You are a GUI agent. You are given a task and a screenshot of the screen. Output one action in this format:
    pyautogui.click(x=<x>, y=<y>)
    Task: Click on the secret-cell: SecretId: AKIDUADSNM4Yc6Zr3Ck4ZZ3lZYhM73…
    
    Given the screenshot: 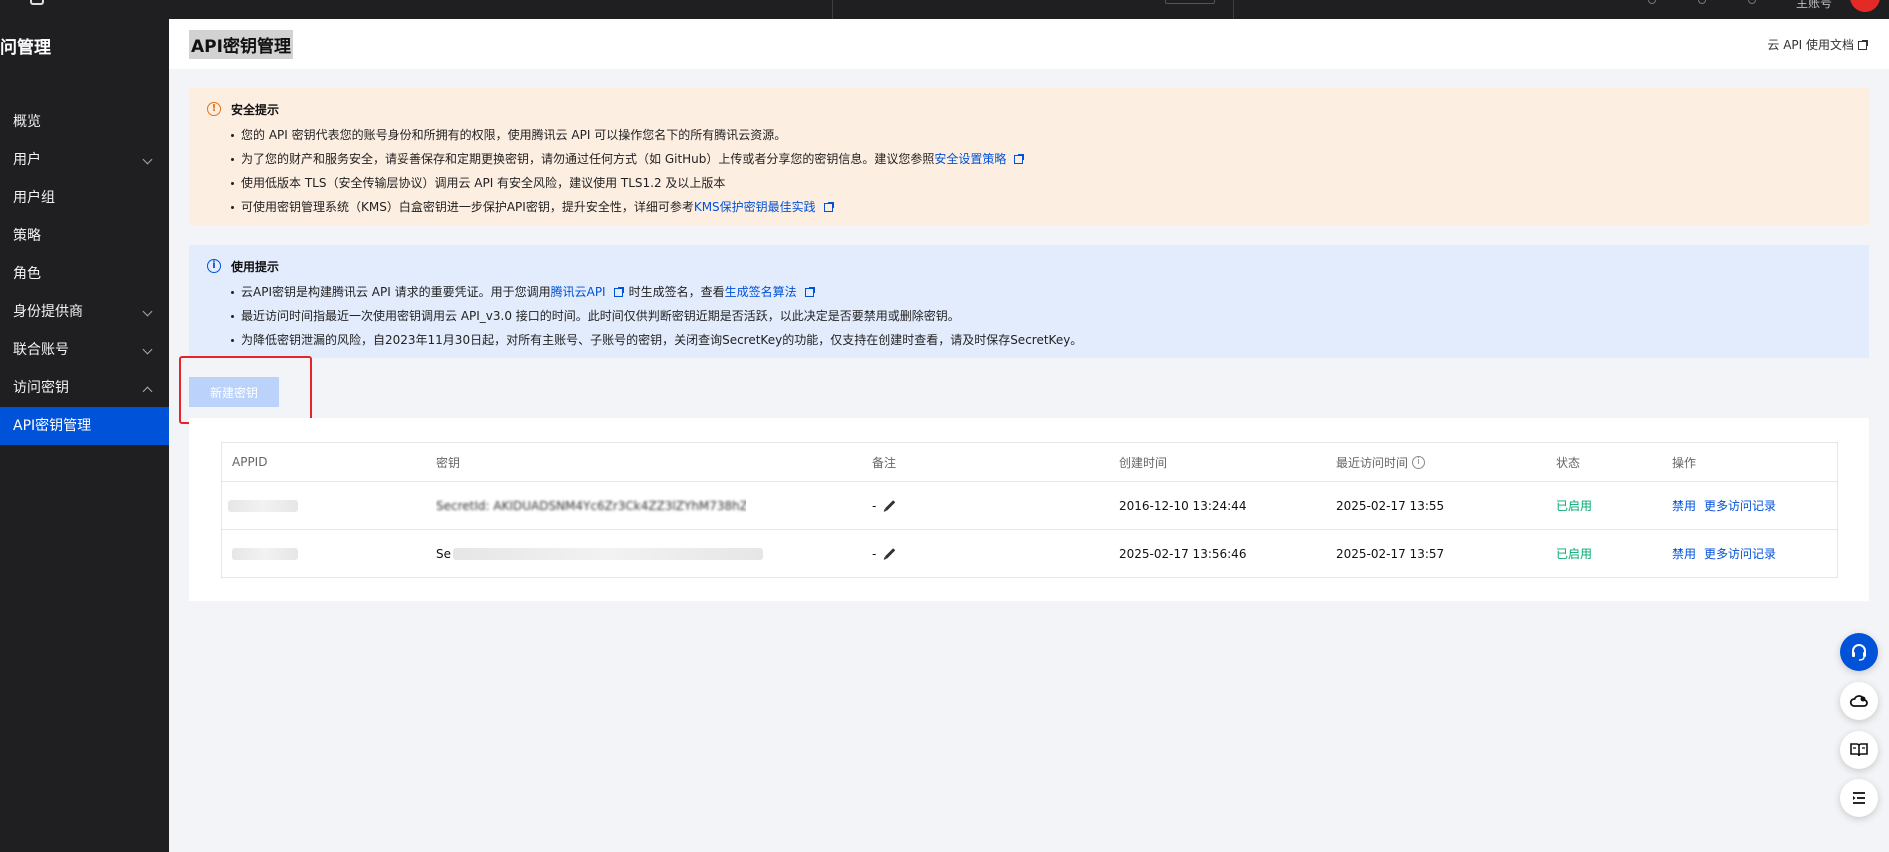 What is the action you would take?
    pyautogui.click(x=591, y=505)
    